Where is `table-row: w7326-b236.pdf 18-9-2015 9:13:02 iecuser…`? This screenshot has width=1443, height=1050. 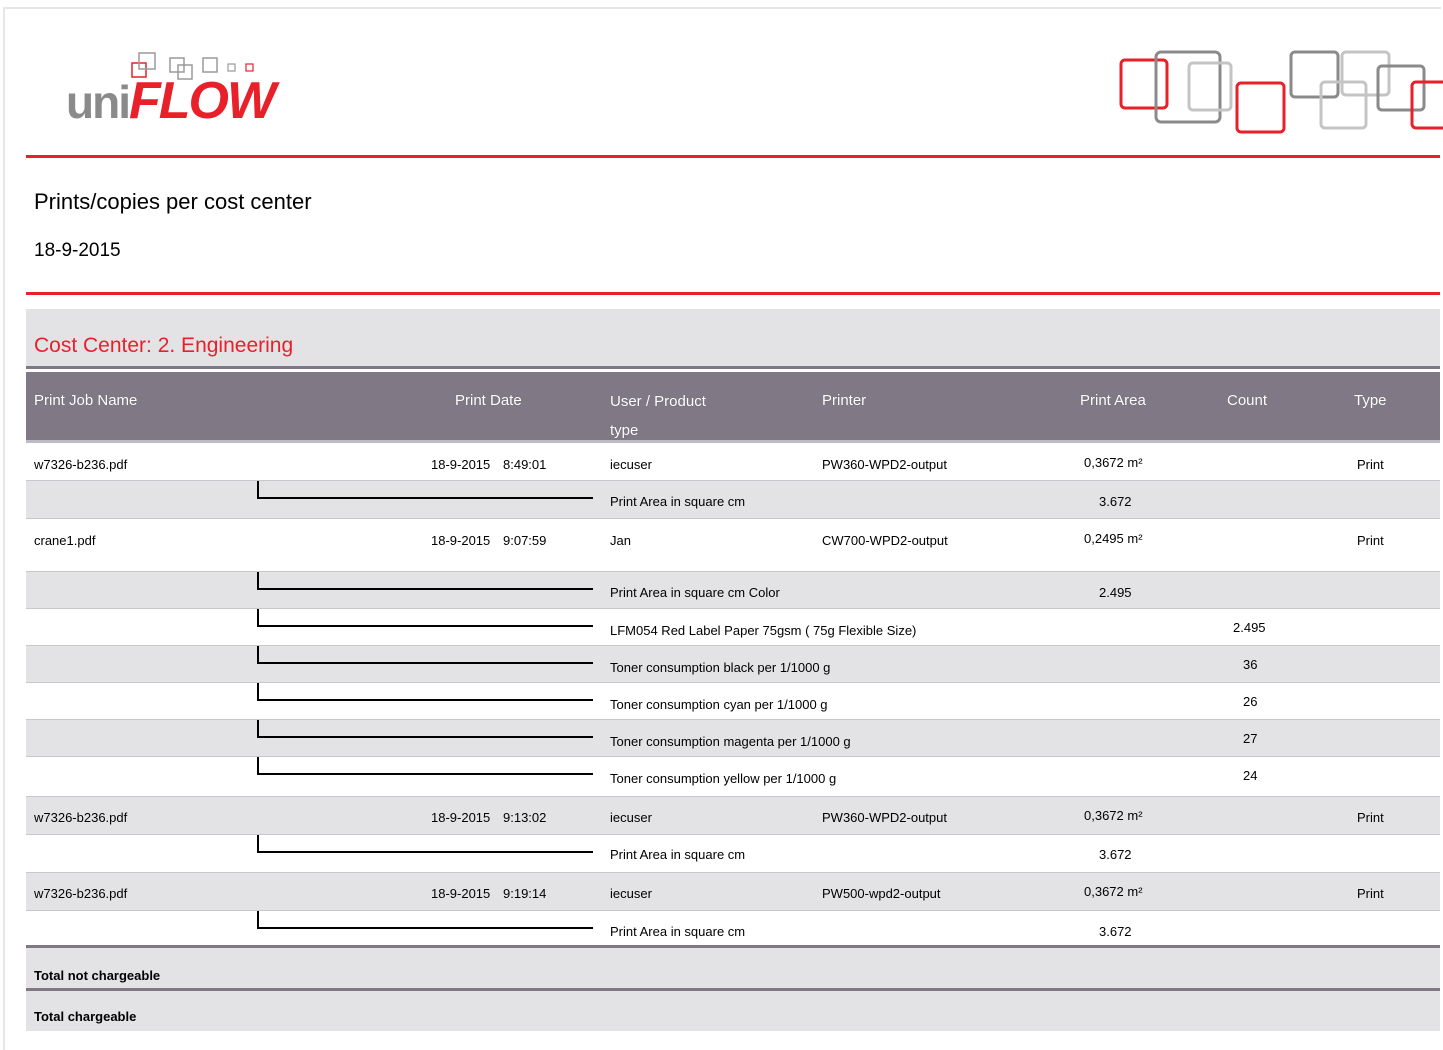
table-row: w7326-b236.pdf 18-9-2015 9:13:02 iecuser… is located at coordinates (733, 816).